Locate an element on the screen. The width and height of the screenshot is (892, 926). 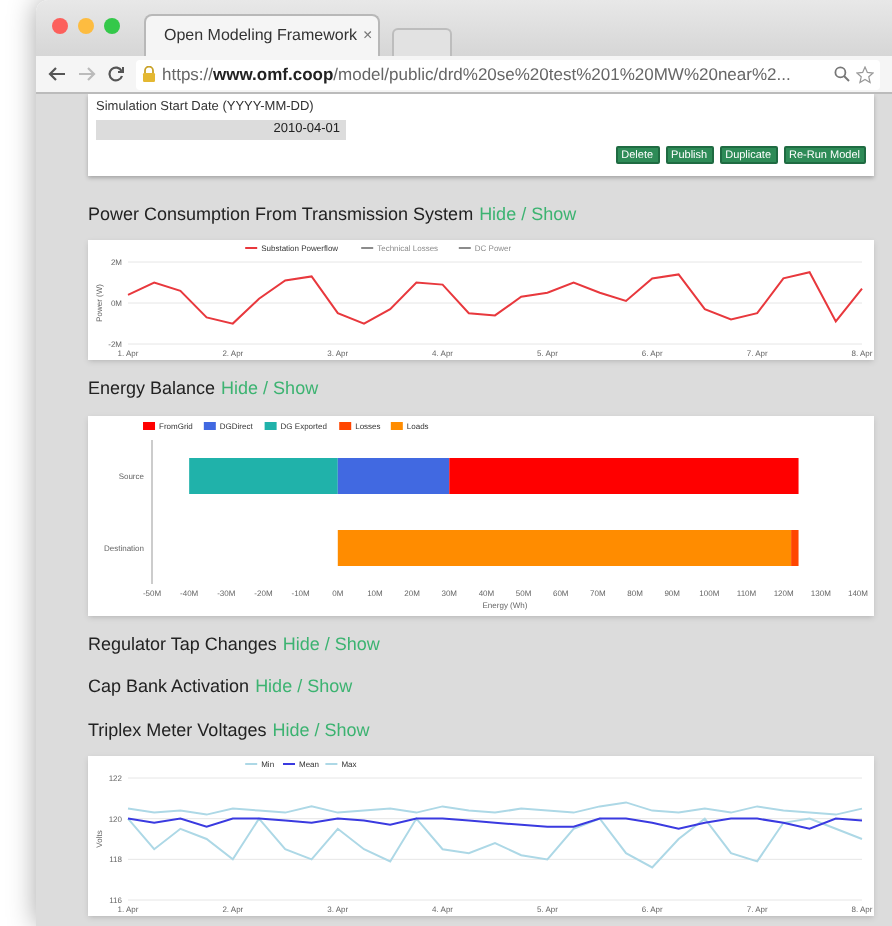
close-window-icon is located at coordinates (60, 26).